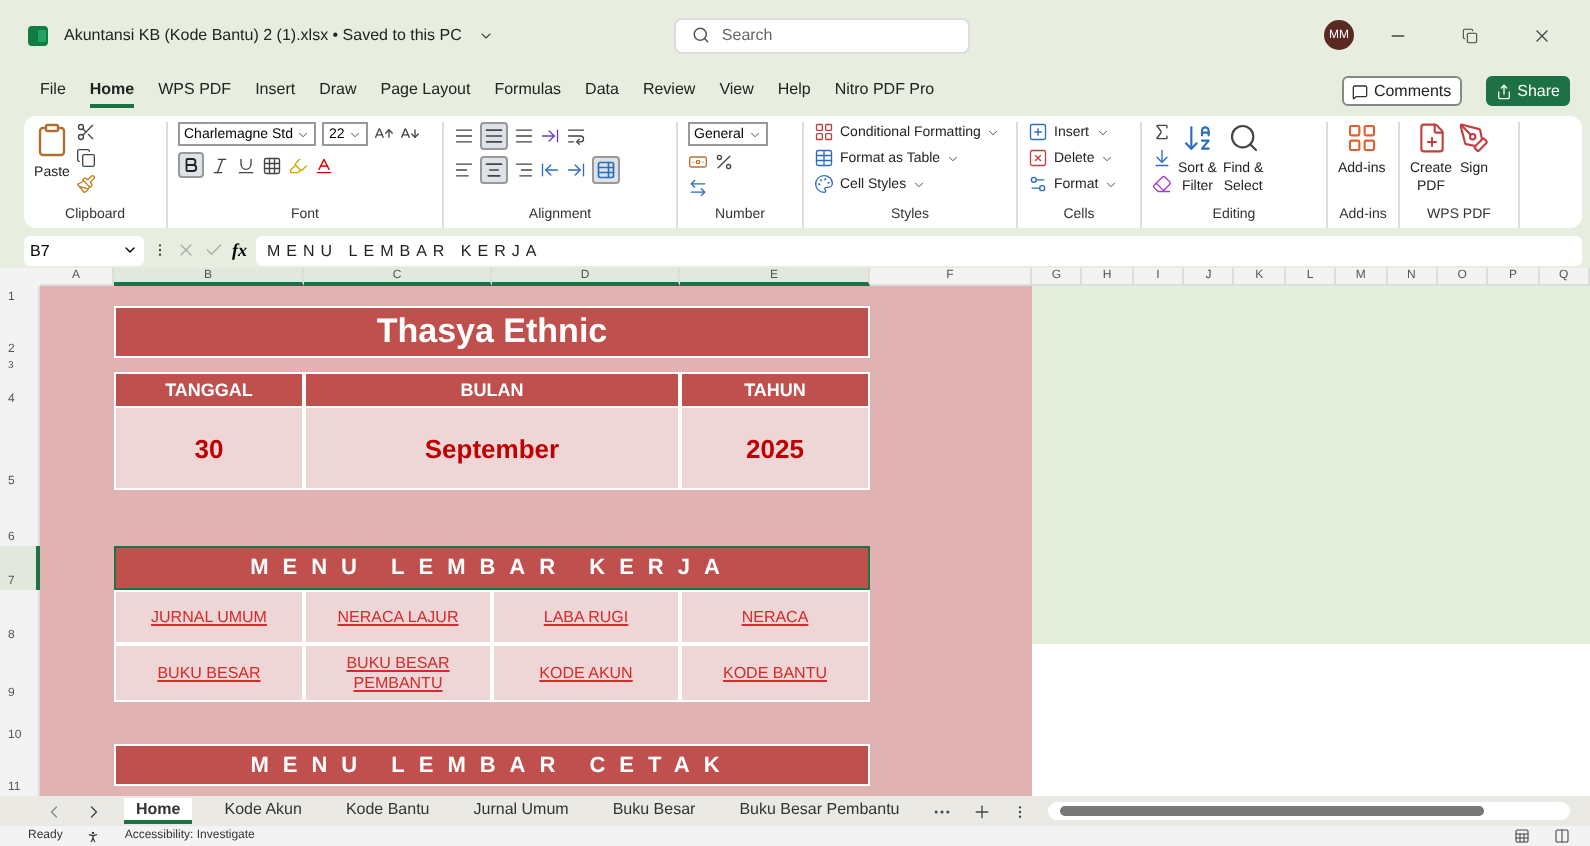 Image resolution: width=1590 pixels, height=846 pixels. I want to click on x-square-icon, so click(1038, 158).